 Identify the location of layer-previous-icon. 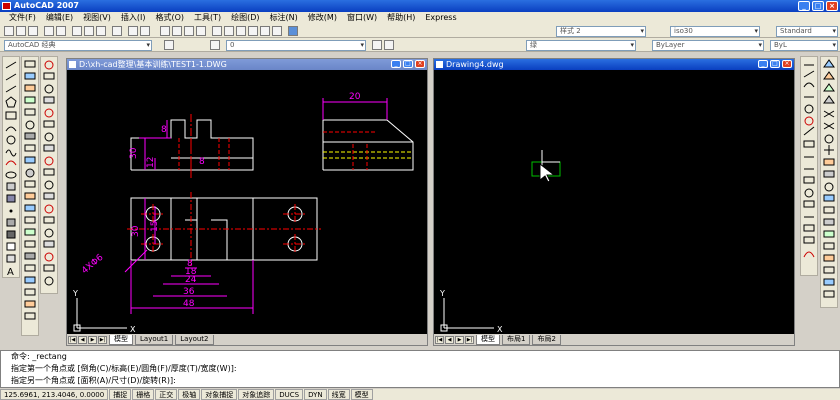
(389, 45).